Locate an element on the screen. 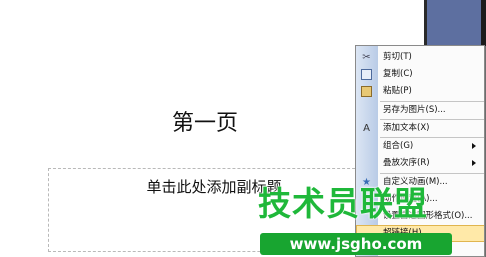  menu-item-copy: 复制(C) is located at coordinates (420, 74).